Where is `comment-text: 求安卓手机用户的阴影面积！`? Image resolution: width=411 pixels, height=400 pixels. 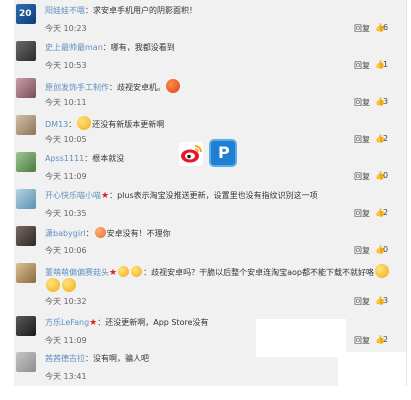
comment-text: 求安卓手机用户的阴影面积！ is located at coordinates (145, 10).